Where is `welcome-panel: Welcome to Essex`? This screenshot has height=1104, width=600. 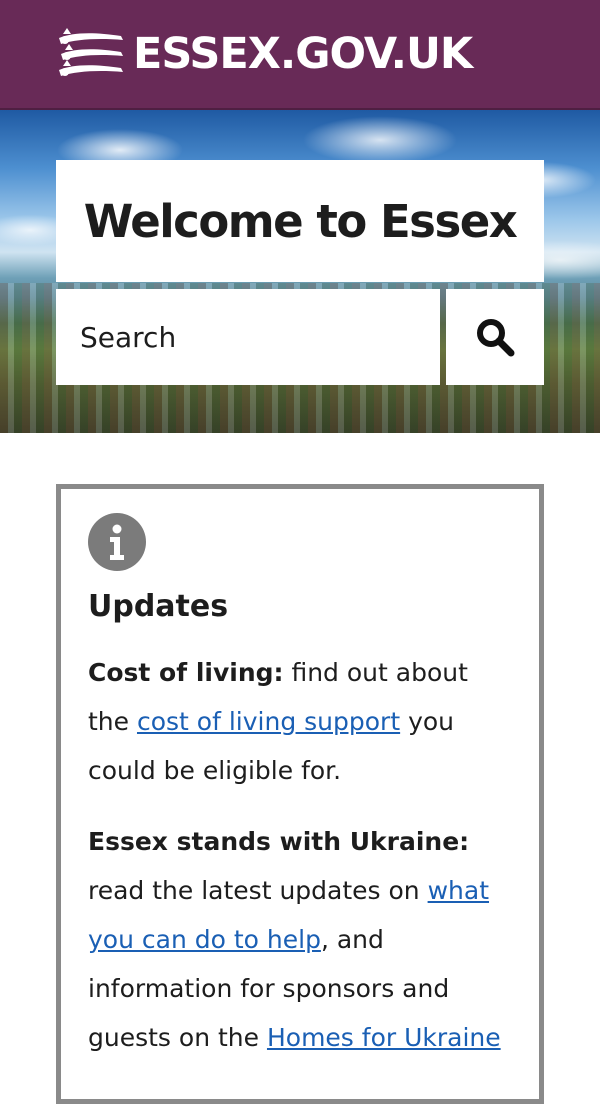 welcome-panel: Welcome to Essex is located at coordinates (300, 221).